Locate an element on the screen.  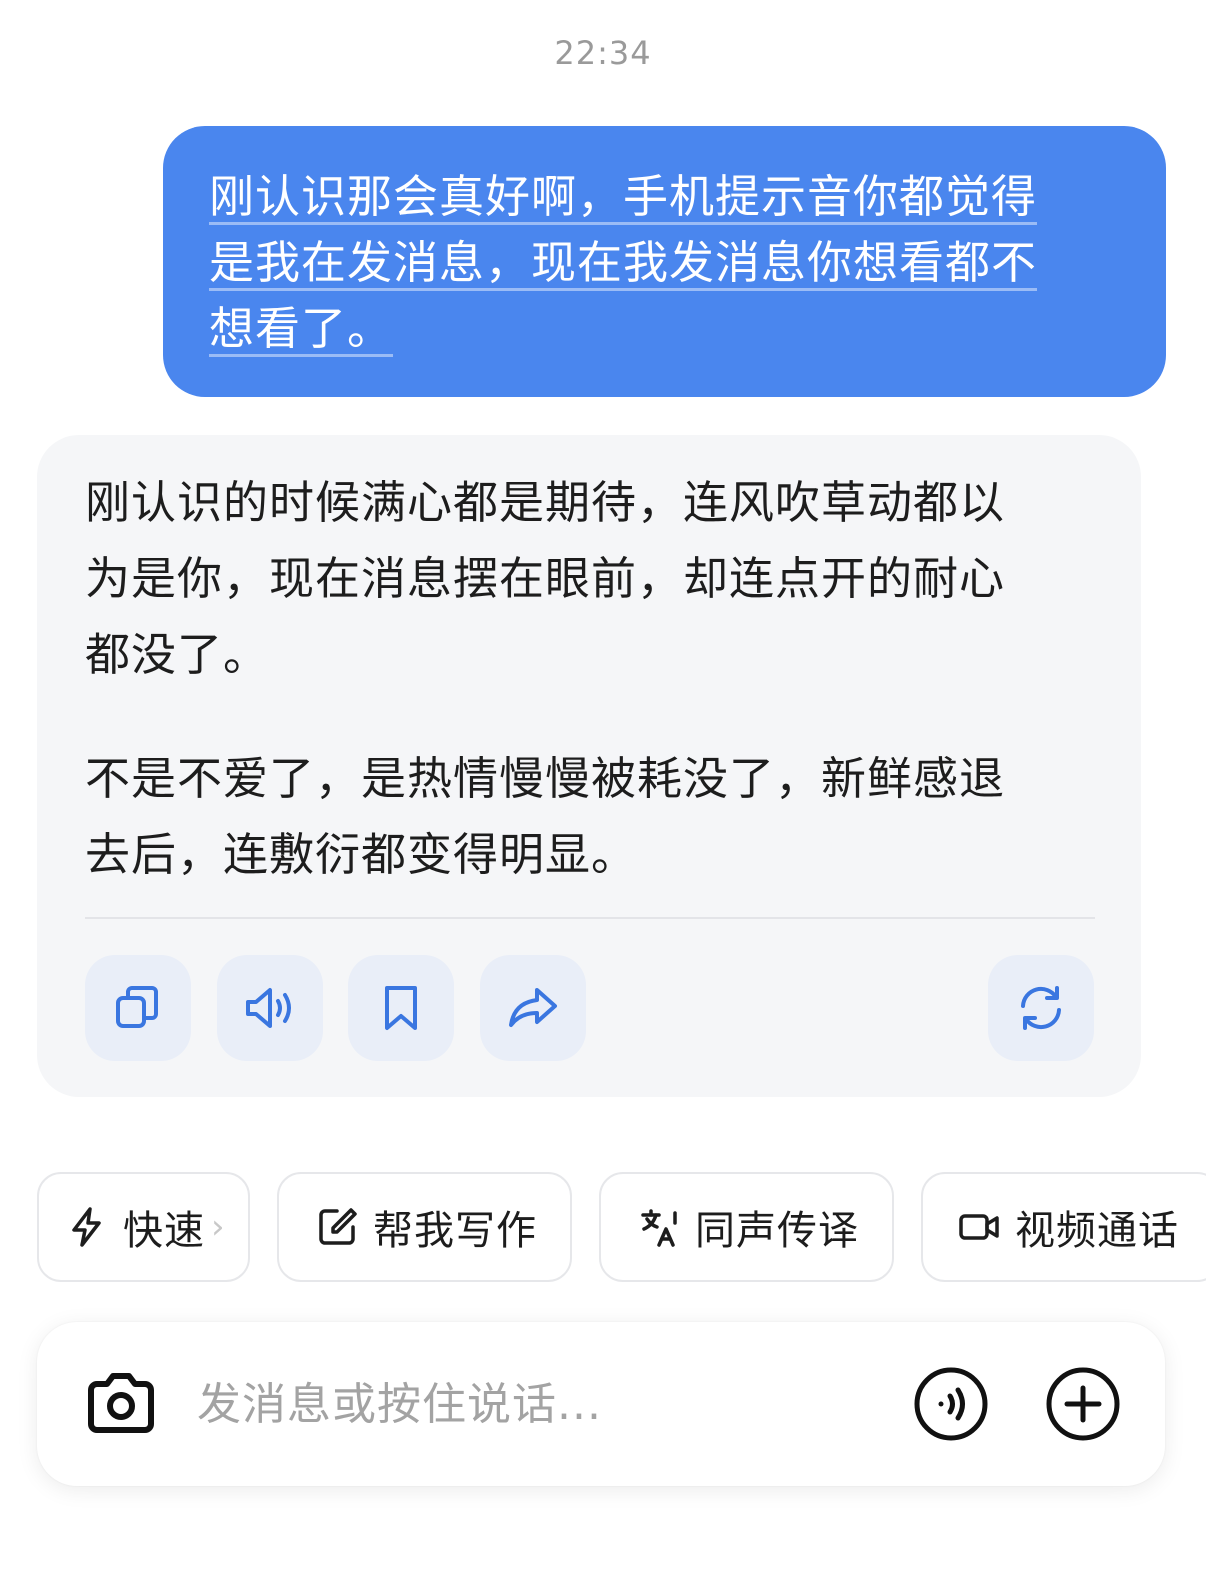
bookmark-button is located at coordinates (401, 1008).